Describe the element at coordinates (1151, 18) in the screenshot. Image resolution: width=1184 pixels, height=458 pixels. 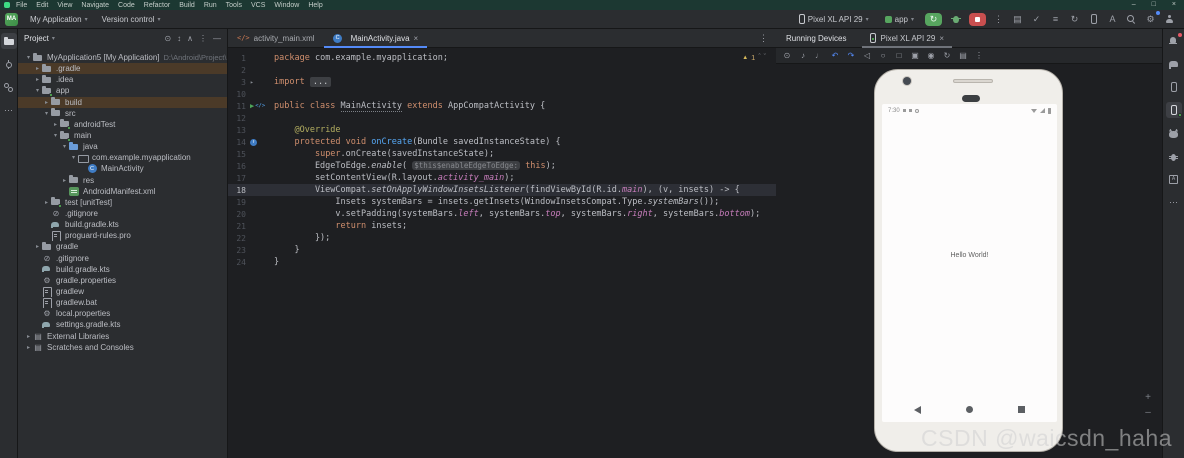
I see `settings-icon: ⚙` at that location.